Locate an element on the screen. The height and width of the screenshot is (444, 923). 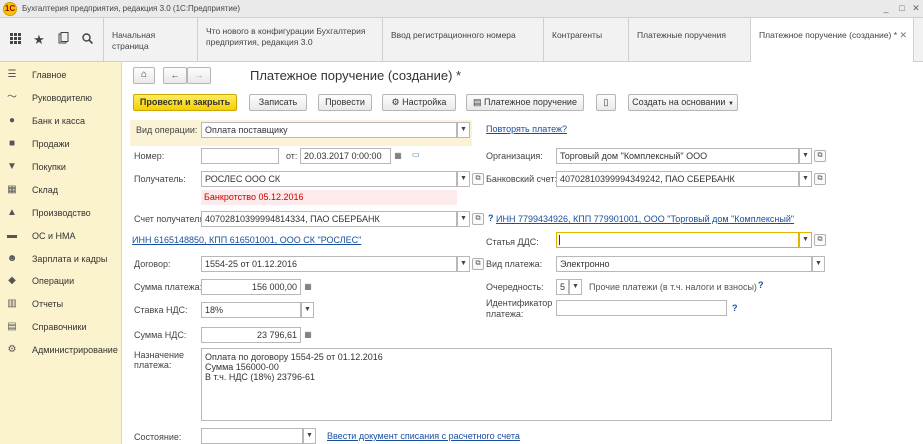
back-arrow-icon: ← is located at coordinates (175, 75).